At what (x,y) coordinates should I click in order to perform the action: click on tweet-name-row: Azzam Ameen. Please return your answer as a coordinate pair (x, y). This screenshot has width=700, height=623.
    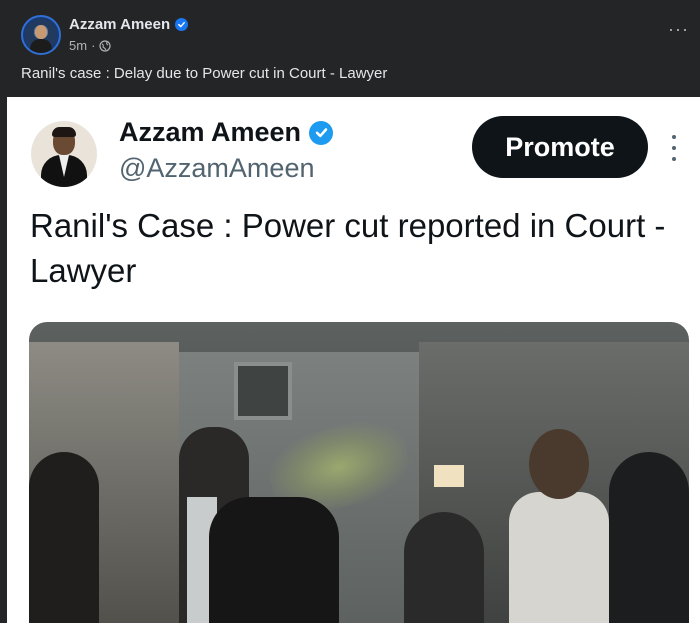
    Looking at the image, I should click on (226, 132).